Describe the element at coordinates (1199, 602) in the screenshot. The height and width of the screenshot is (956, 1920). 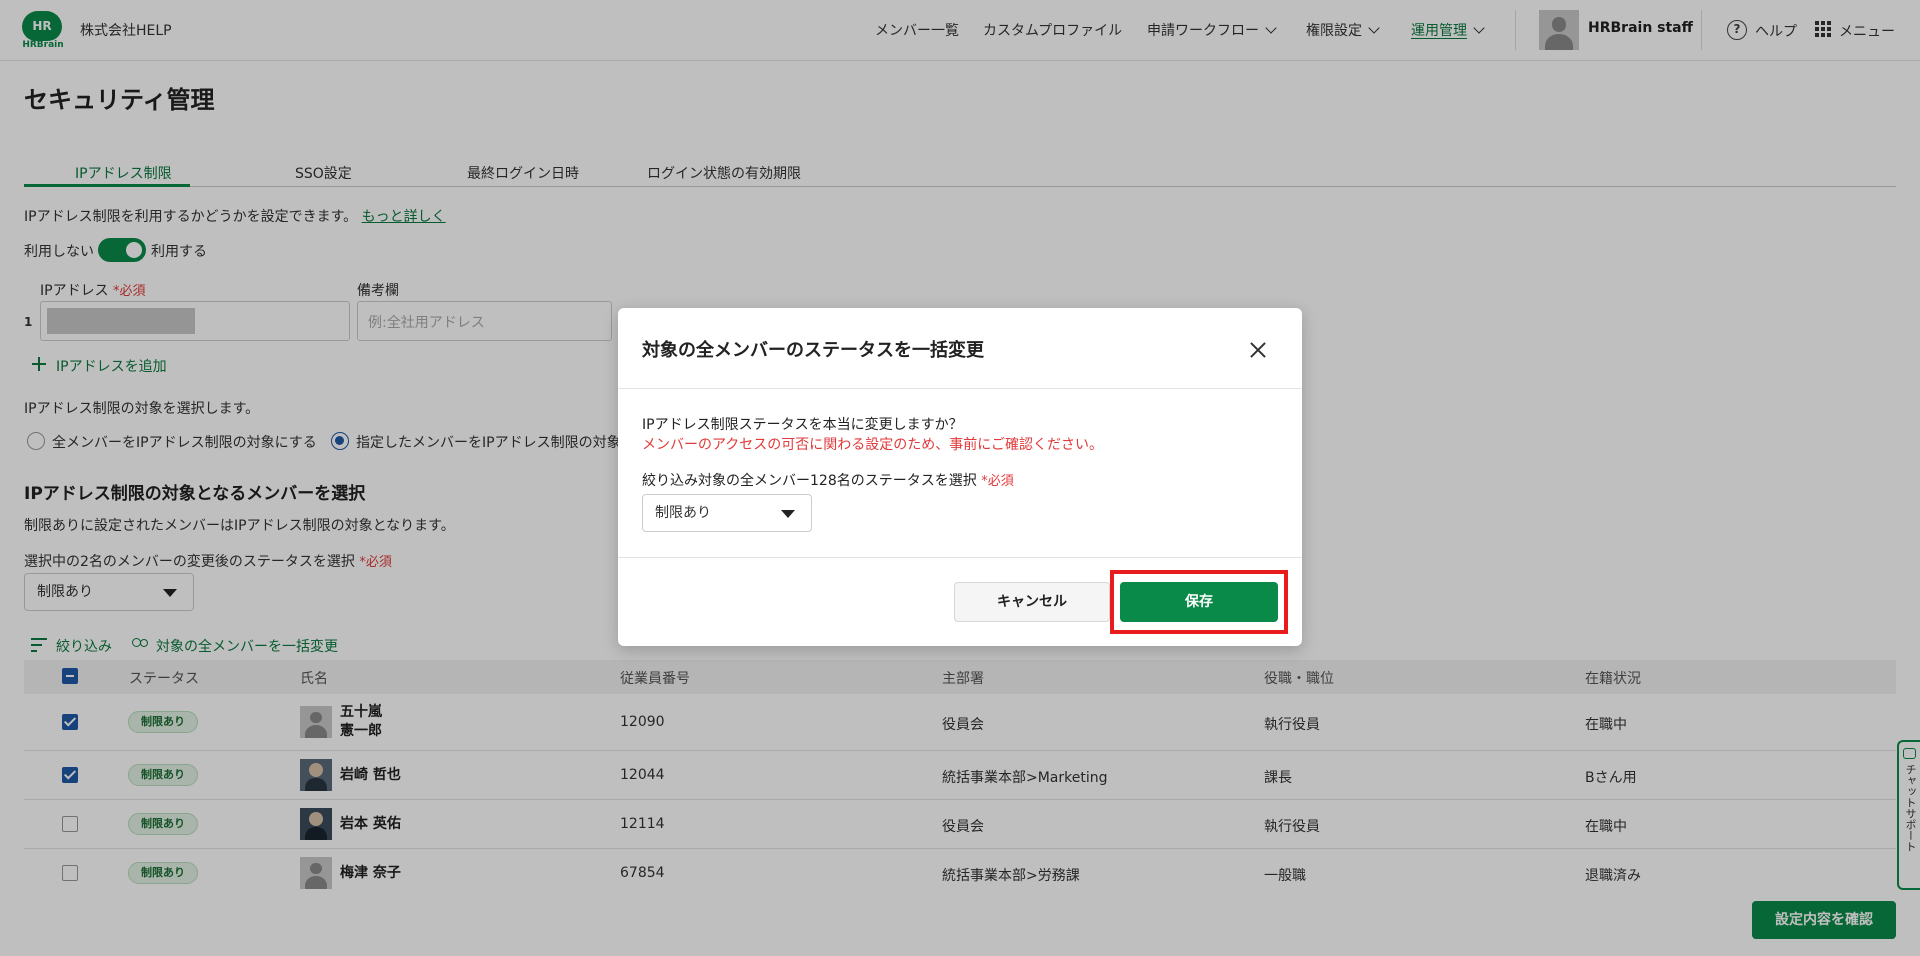
I see `save-button: 保存` at that location.